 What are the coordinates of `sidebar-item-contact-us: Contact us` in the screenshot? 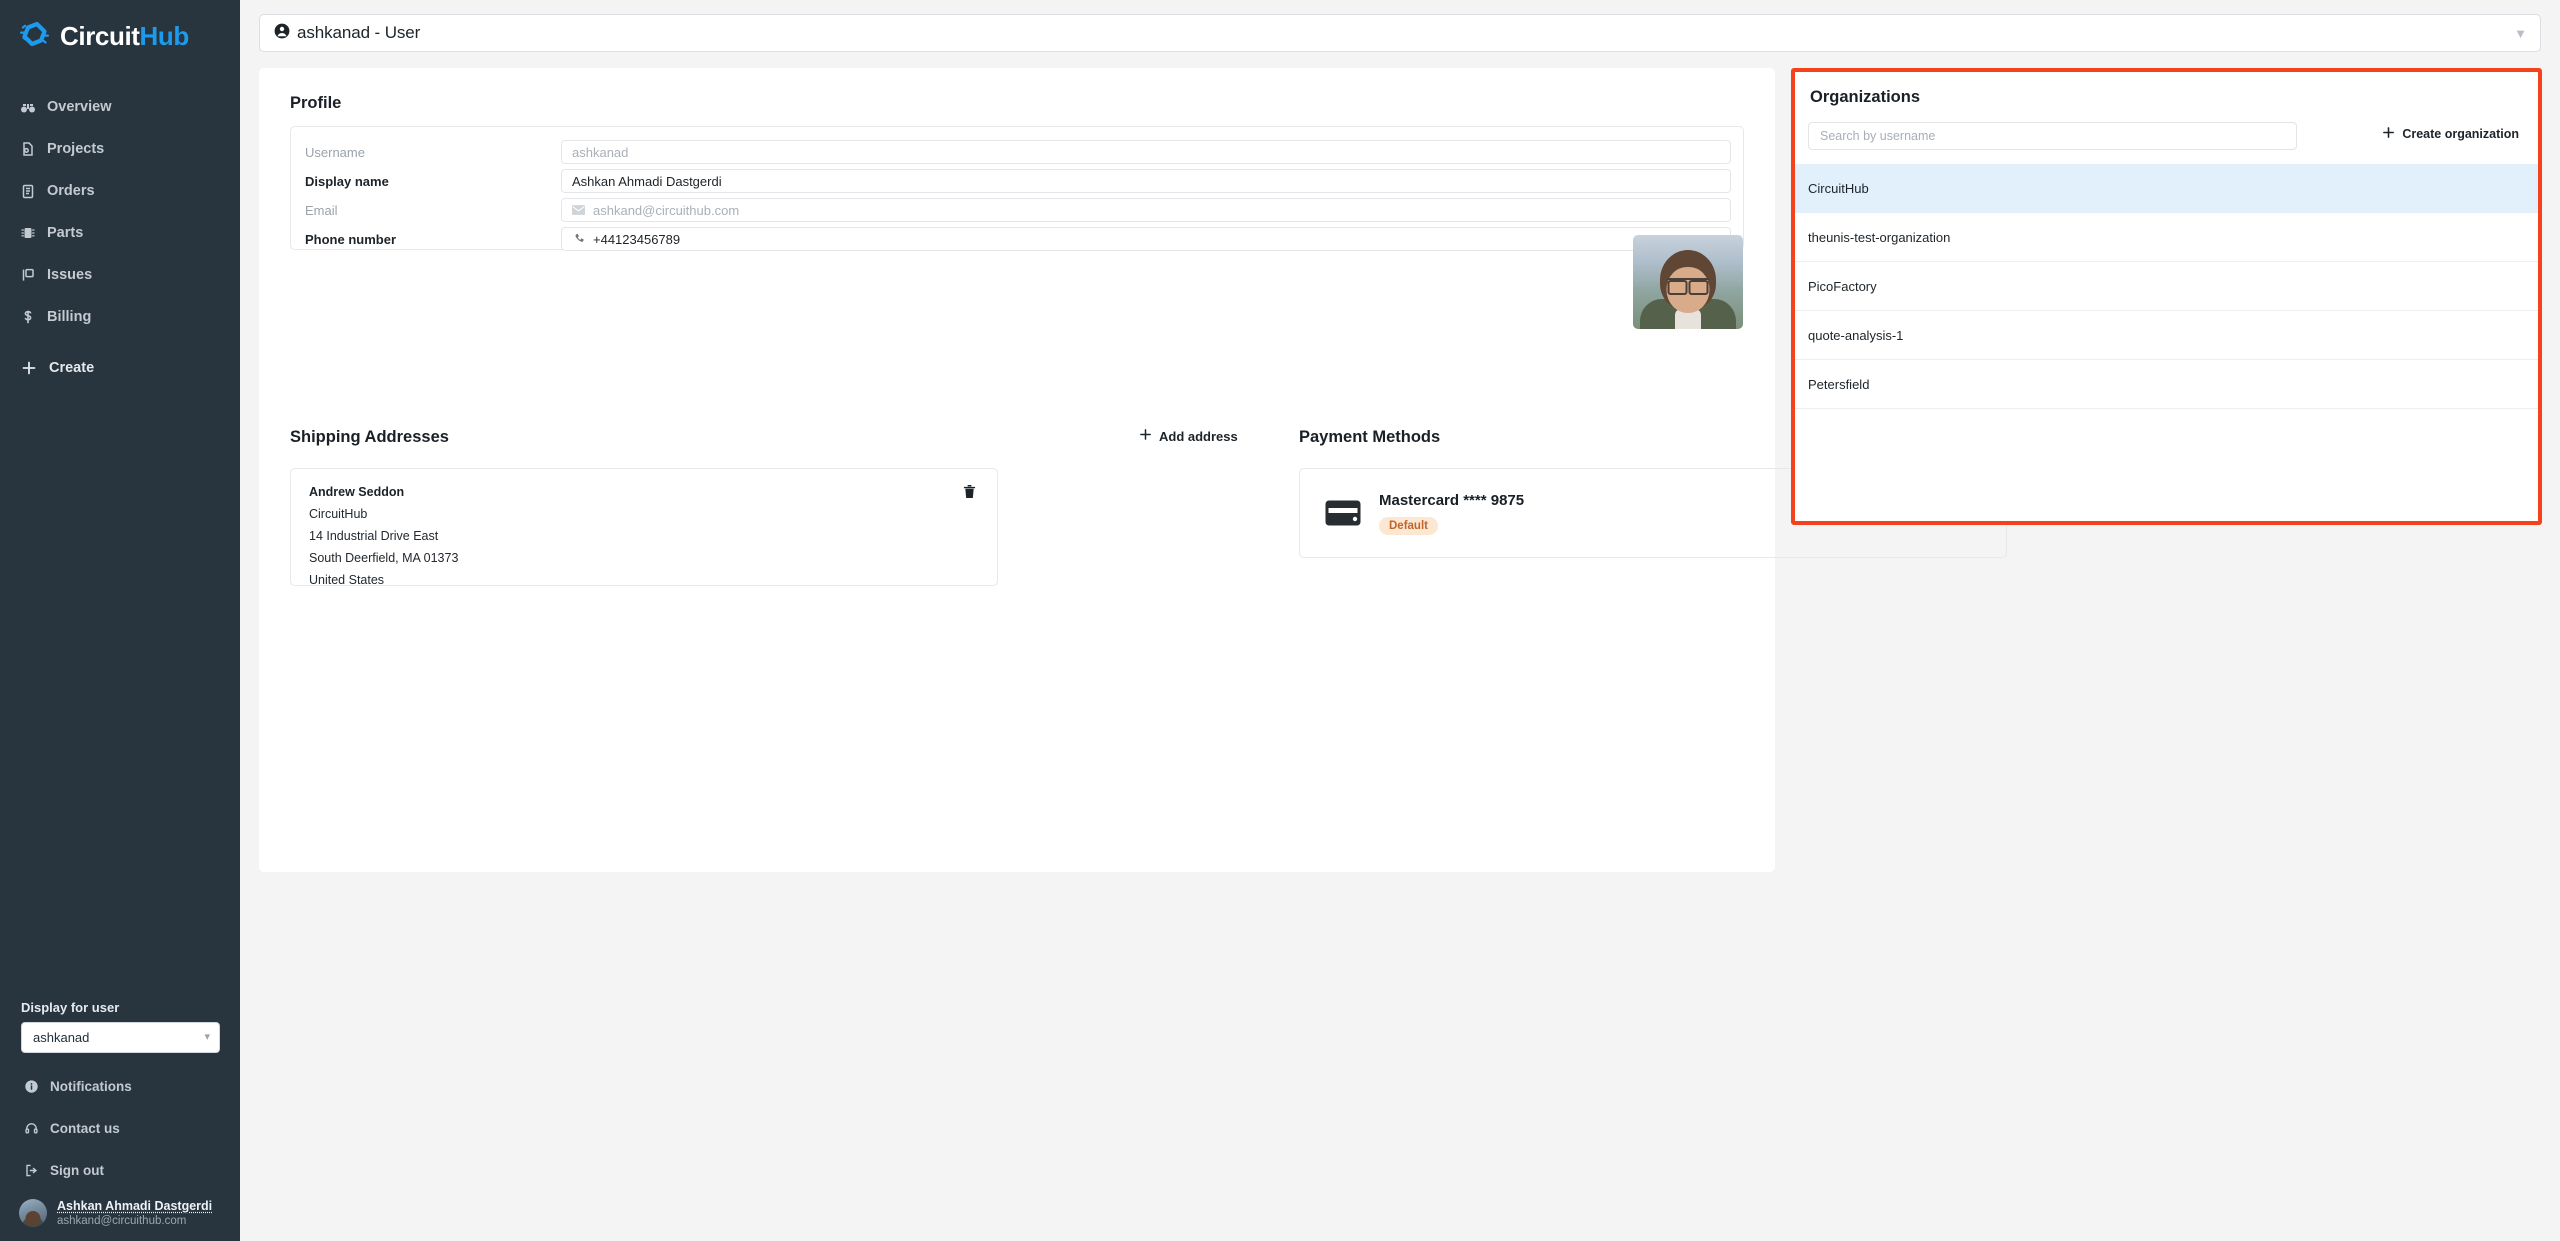 It's located at (120, 1128).